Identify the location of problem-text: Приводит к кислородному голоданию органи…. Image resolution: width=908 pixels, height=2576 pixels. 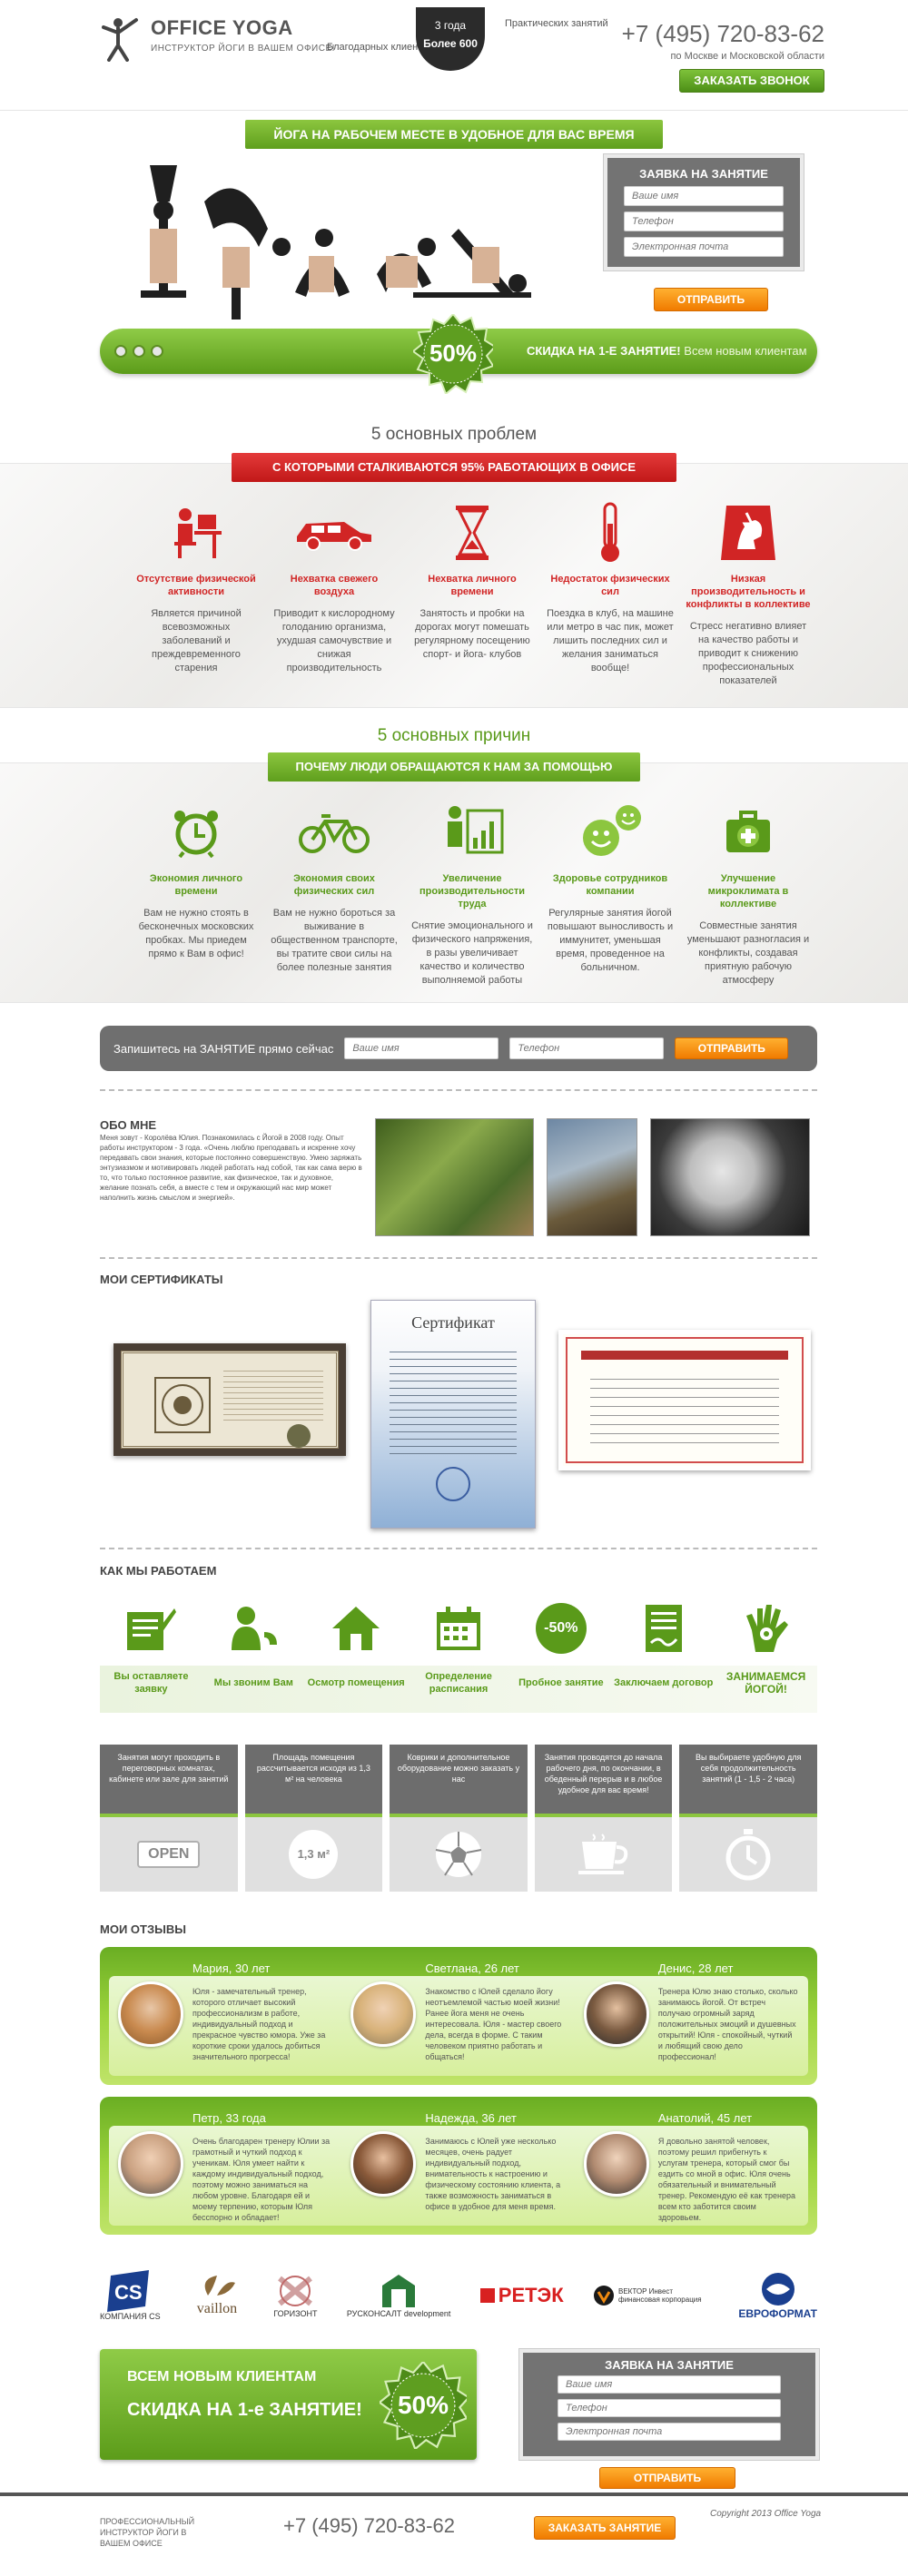
(334, 640).